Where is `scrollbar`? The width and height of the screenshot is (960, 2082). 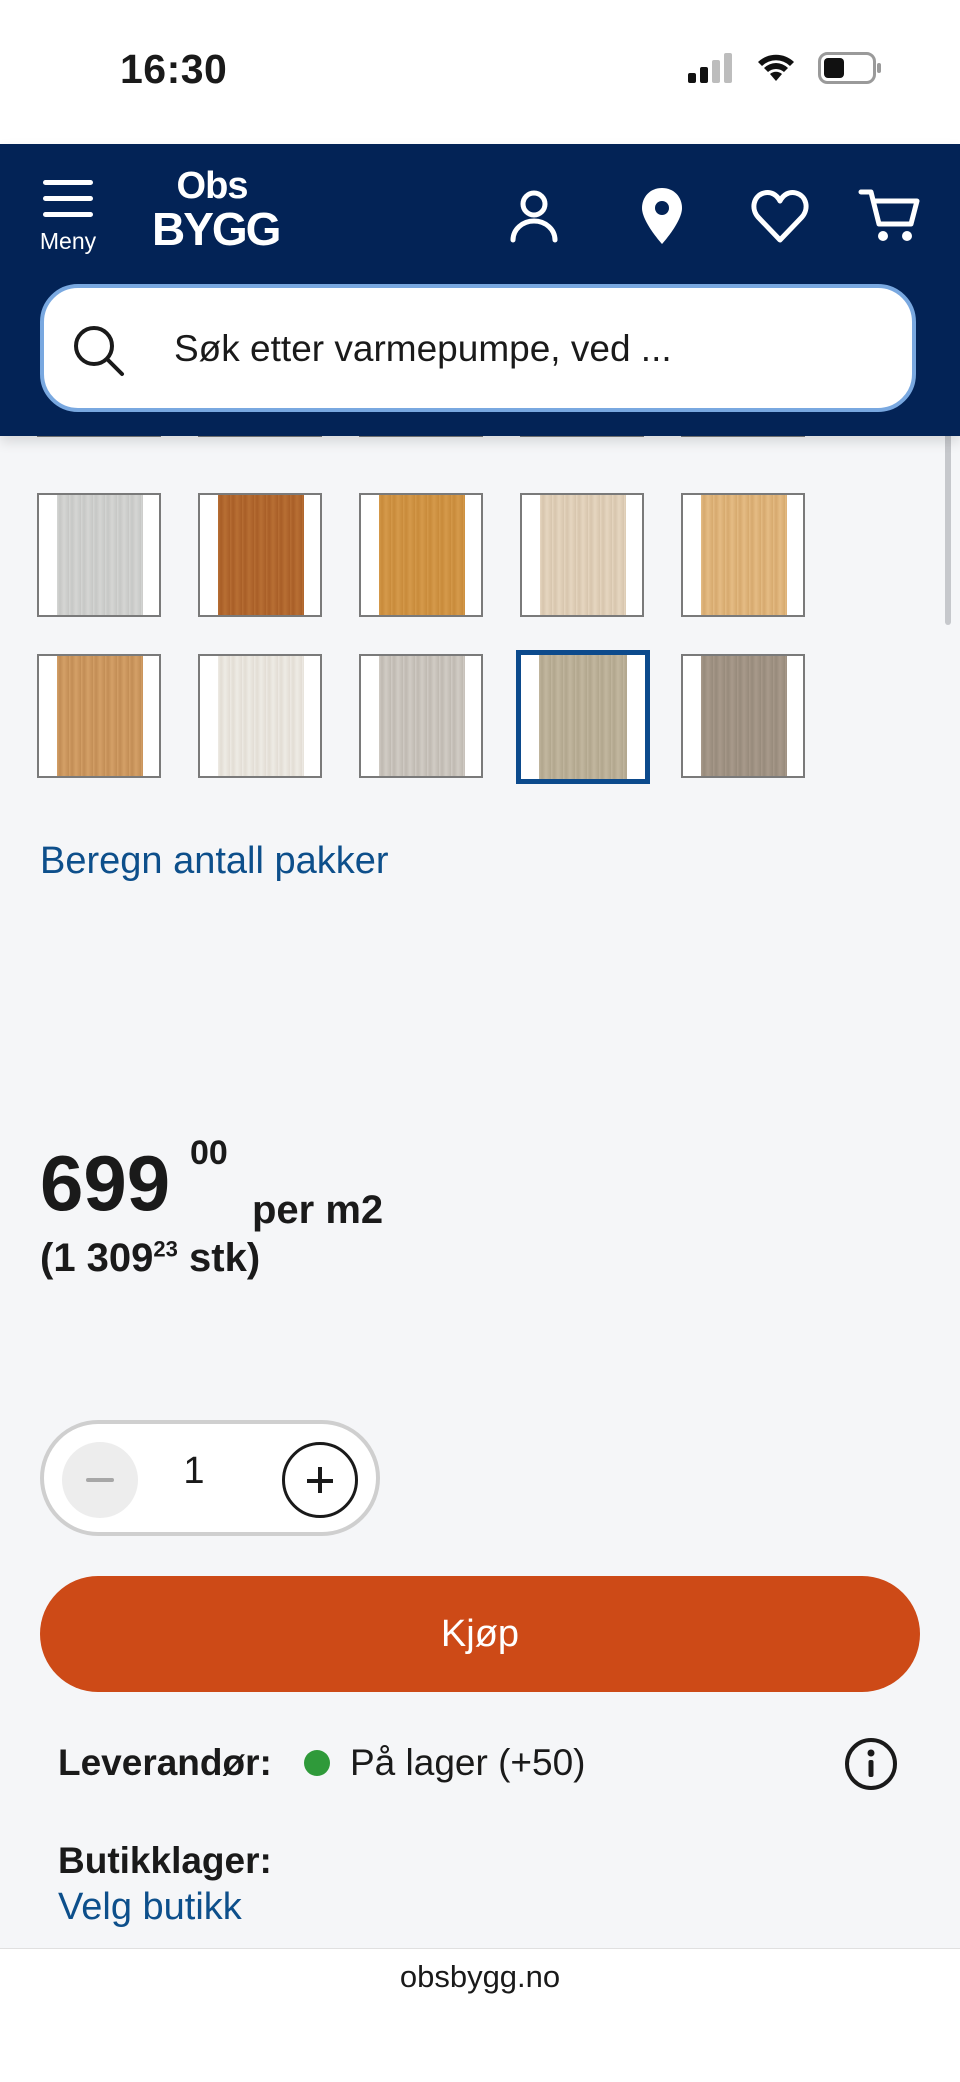 scrollbar is located at coordinates (948, 522).